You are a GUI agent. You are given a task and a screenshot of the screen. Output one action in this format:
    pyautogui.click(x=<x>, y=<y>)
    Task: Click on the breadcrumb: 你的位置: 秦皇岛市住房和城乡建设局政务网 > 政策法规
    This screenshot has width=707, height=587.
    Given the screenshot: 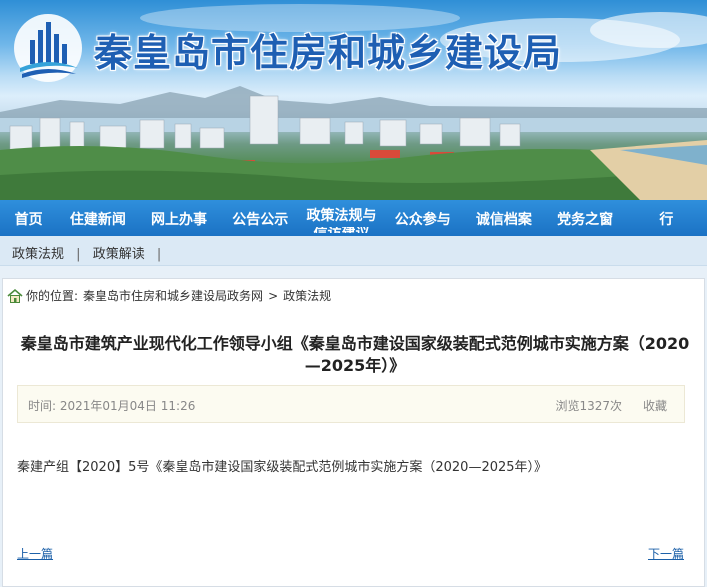 What is the action you would take?
    pyautogui.click(x=169, y=295)
    